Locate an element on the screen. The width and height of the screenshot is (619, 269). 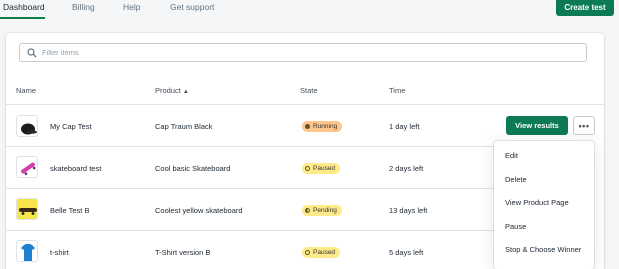
view-results-button: View results is located at coordinates (537, 125).